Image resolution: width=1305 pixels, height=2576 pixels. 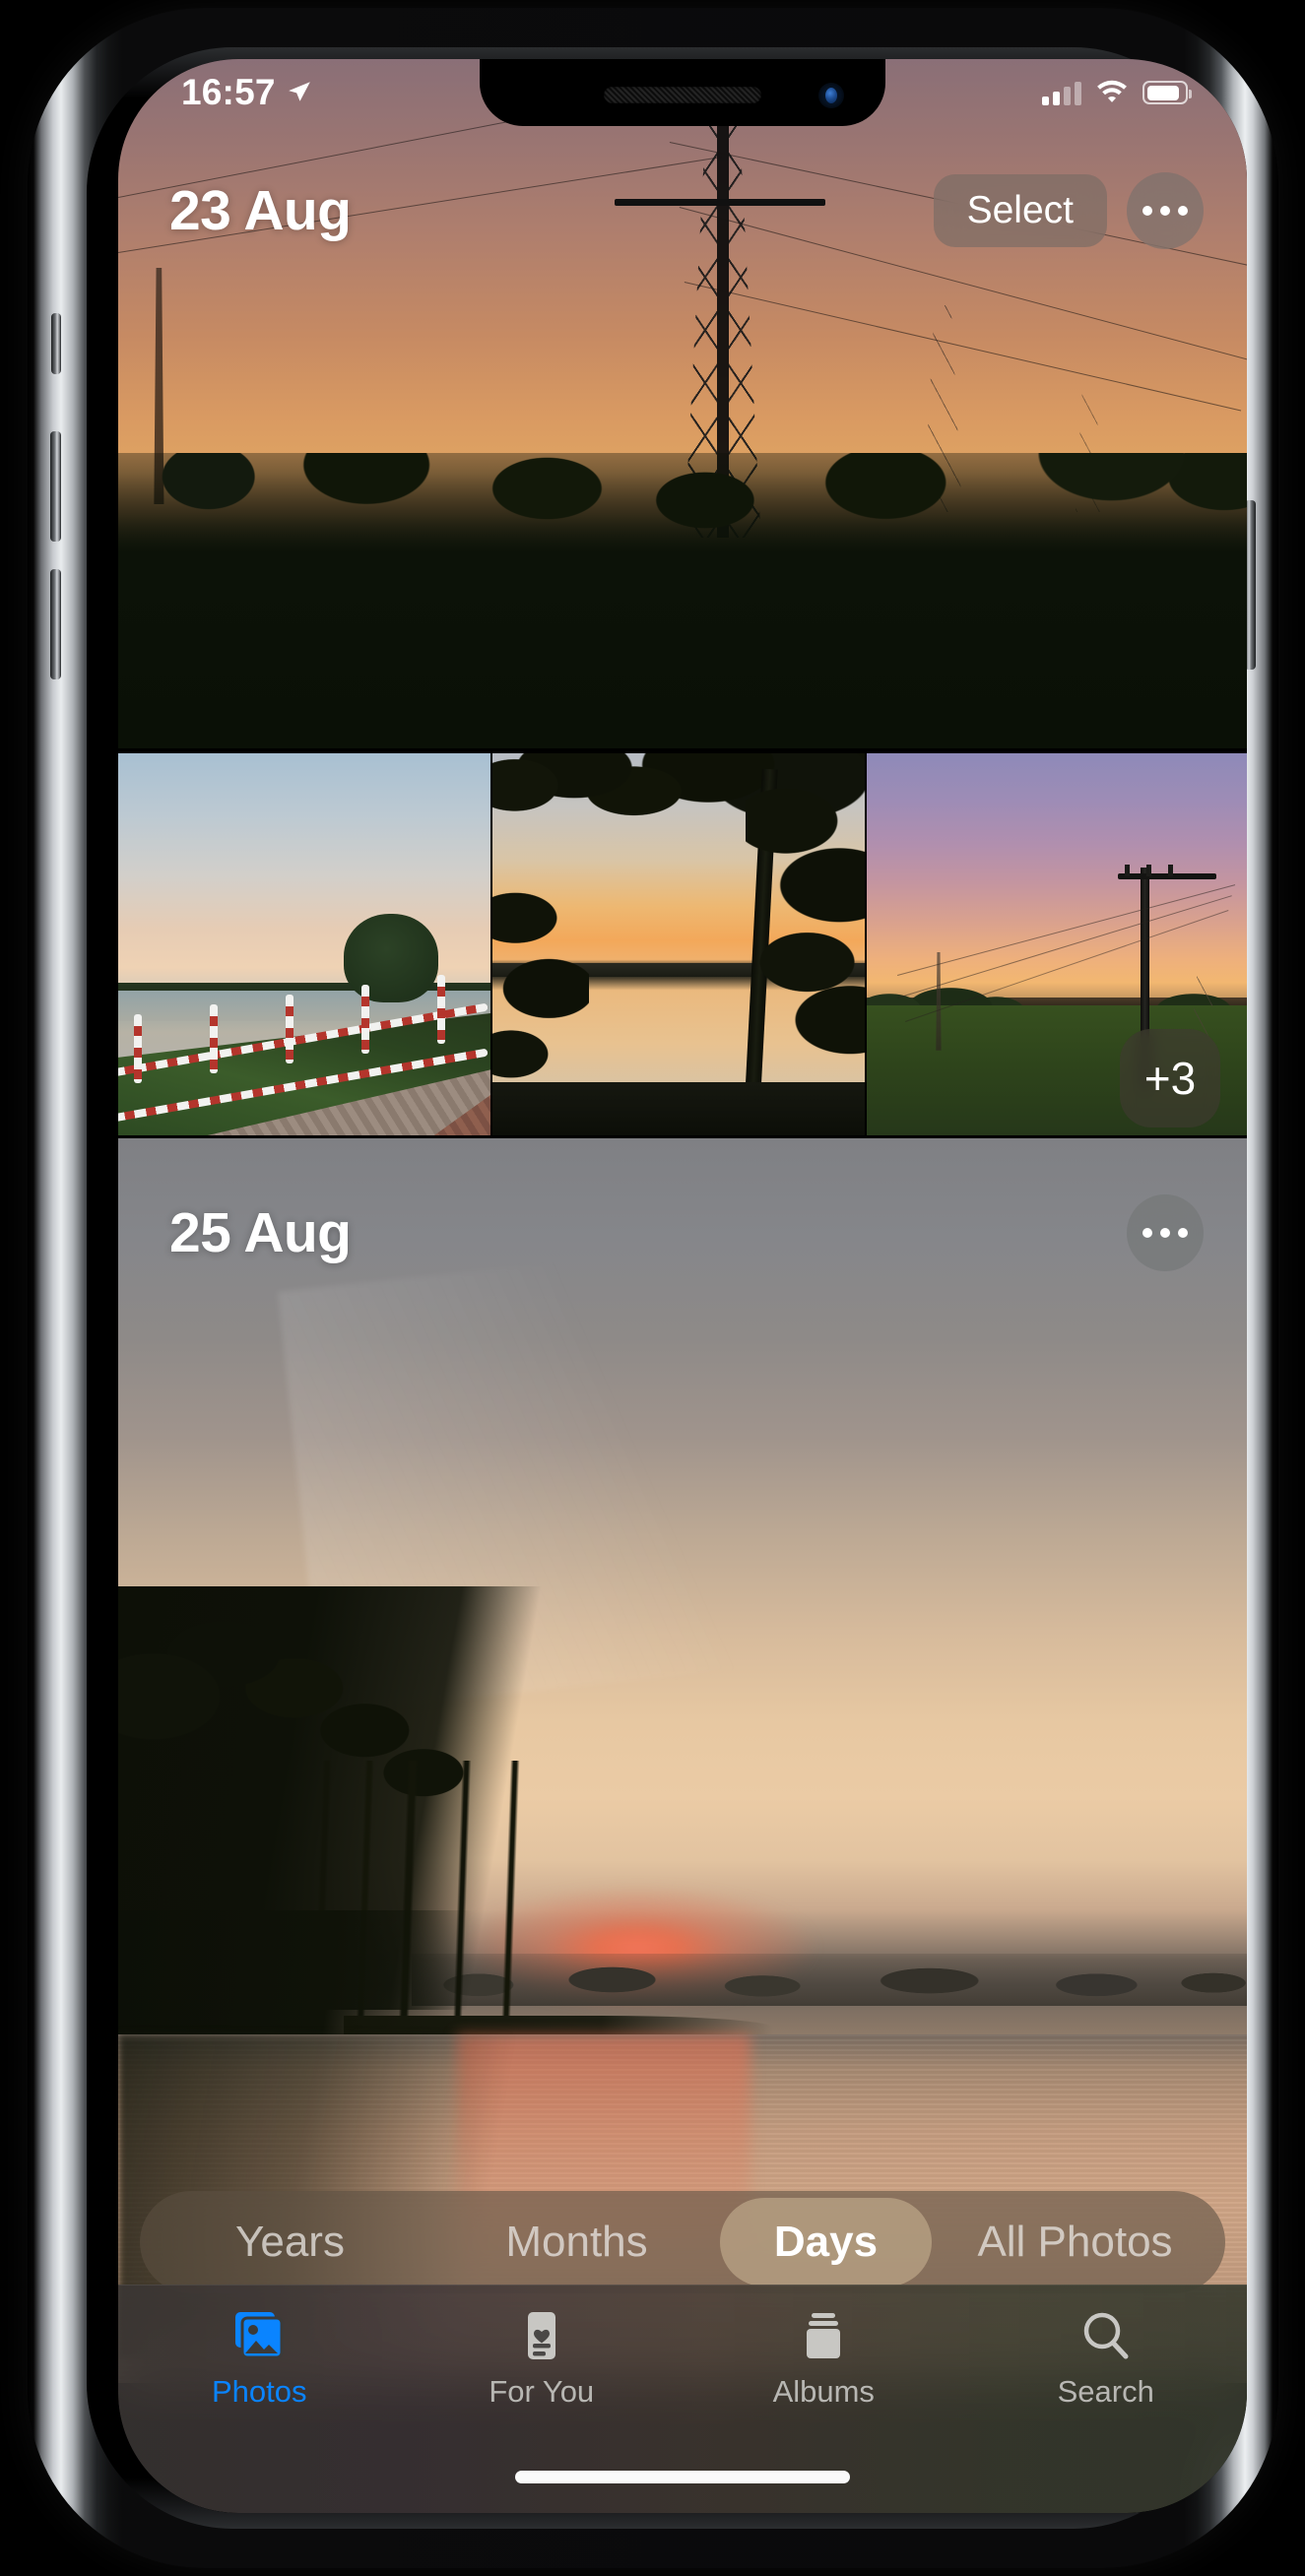 I want to click on tab-albums: Albums, so click(x=824, y=2358).